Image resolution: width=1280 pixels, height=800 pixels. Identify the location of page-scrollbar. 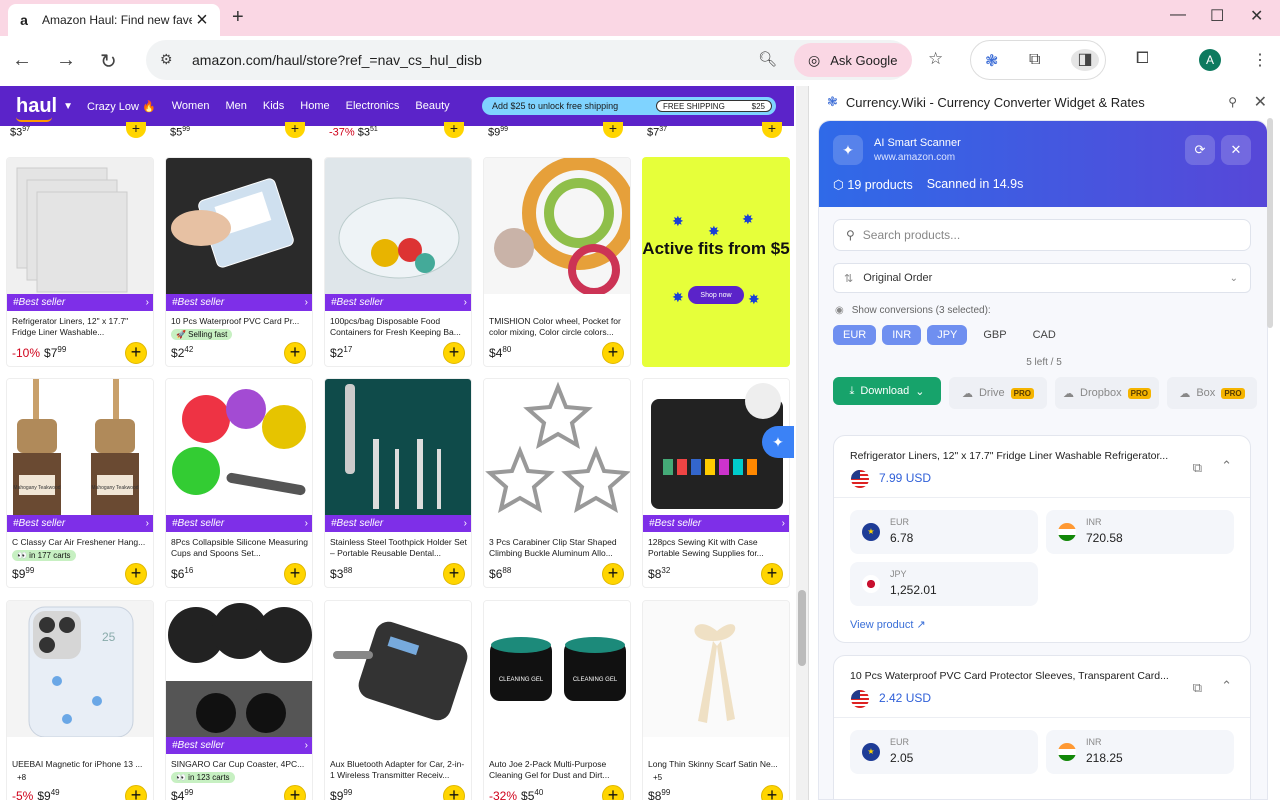
(802, 443).